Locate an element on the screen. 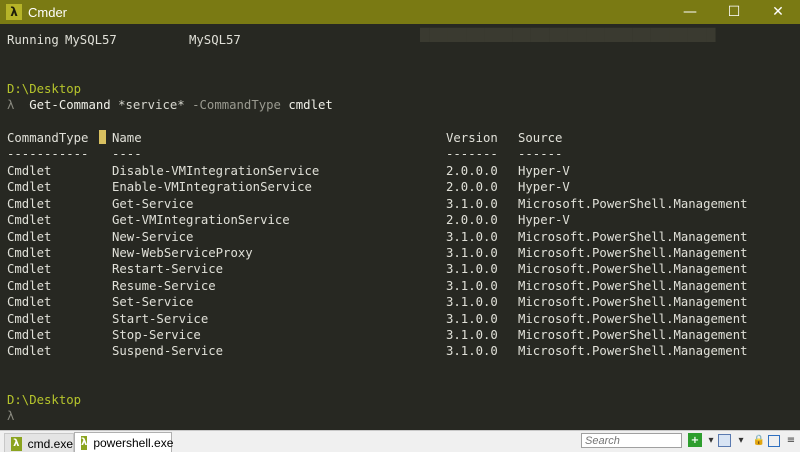  tab-label: powershell.exe is located at coordinates (133, 442).